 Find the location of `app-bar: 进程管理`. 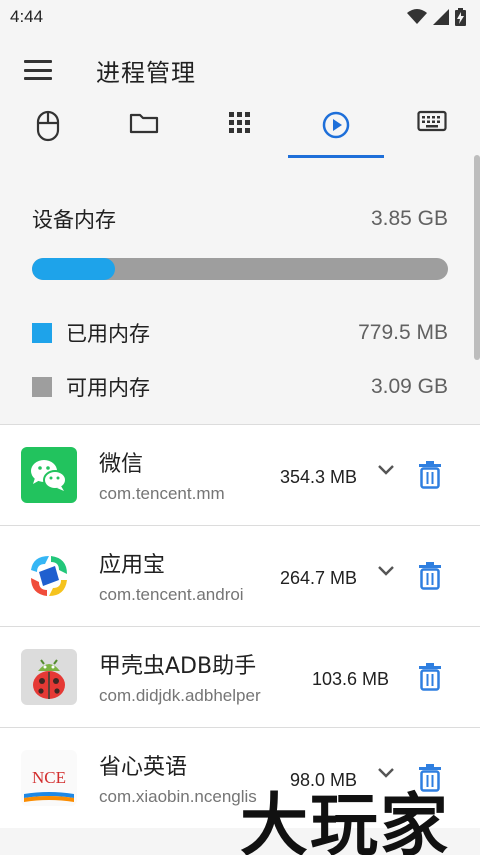

app-bar: 进程管理 is located at coordinates (240, 70).